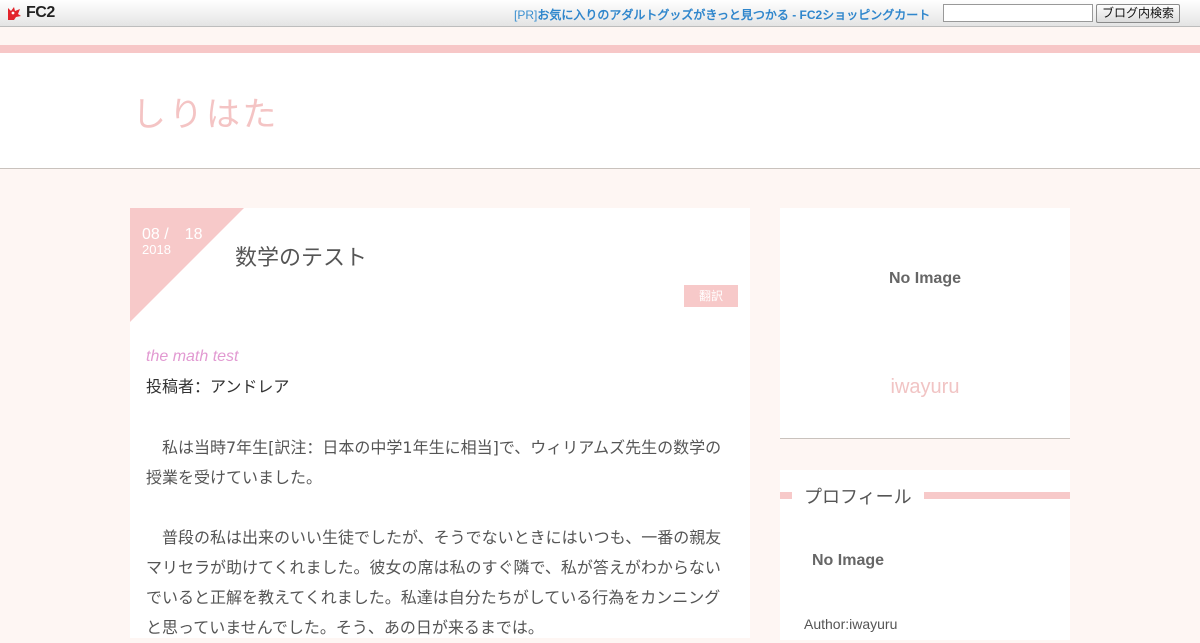  What do you see at coordinates (925, 323) in the screenshot?
I see `sidebar-profile-card: No Image iwayuru` at bounding box center [925, 323].